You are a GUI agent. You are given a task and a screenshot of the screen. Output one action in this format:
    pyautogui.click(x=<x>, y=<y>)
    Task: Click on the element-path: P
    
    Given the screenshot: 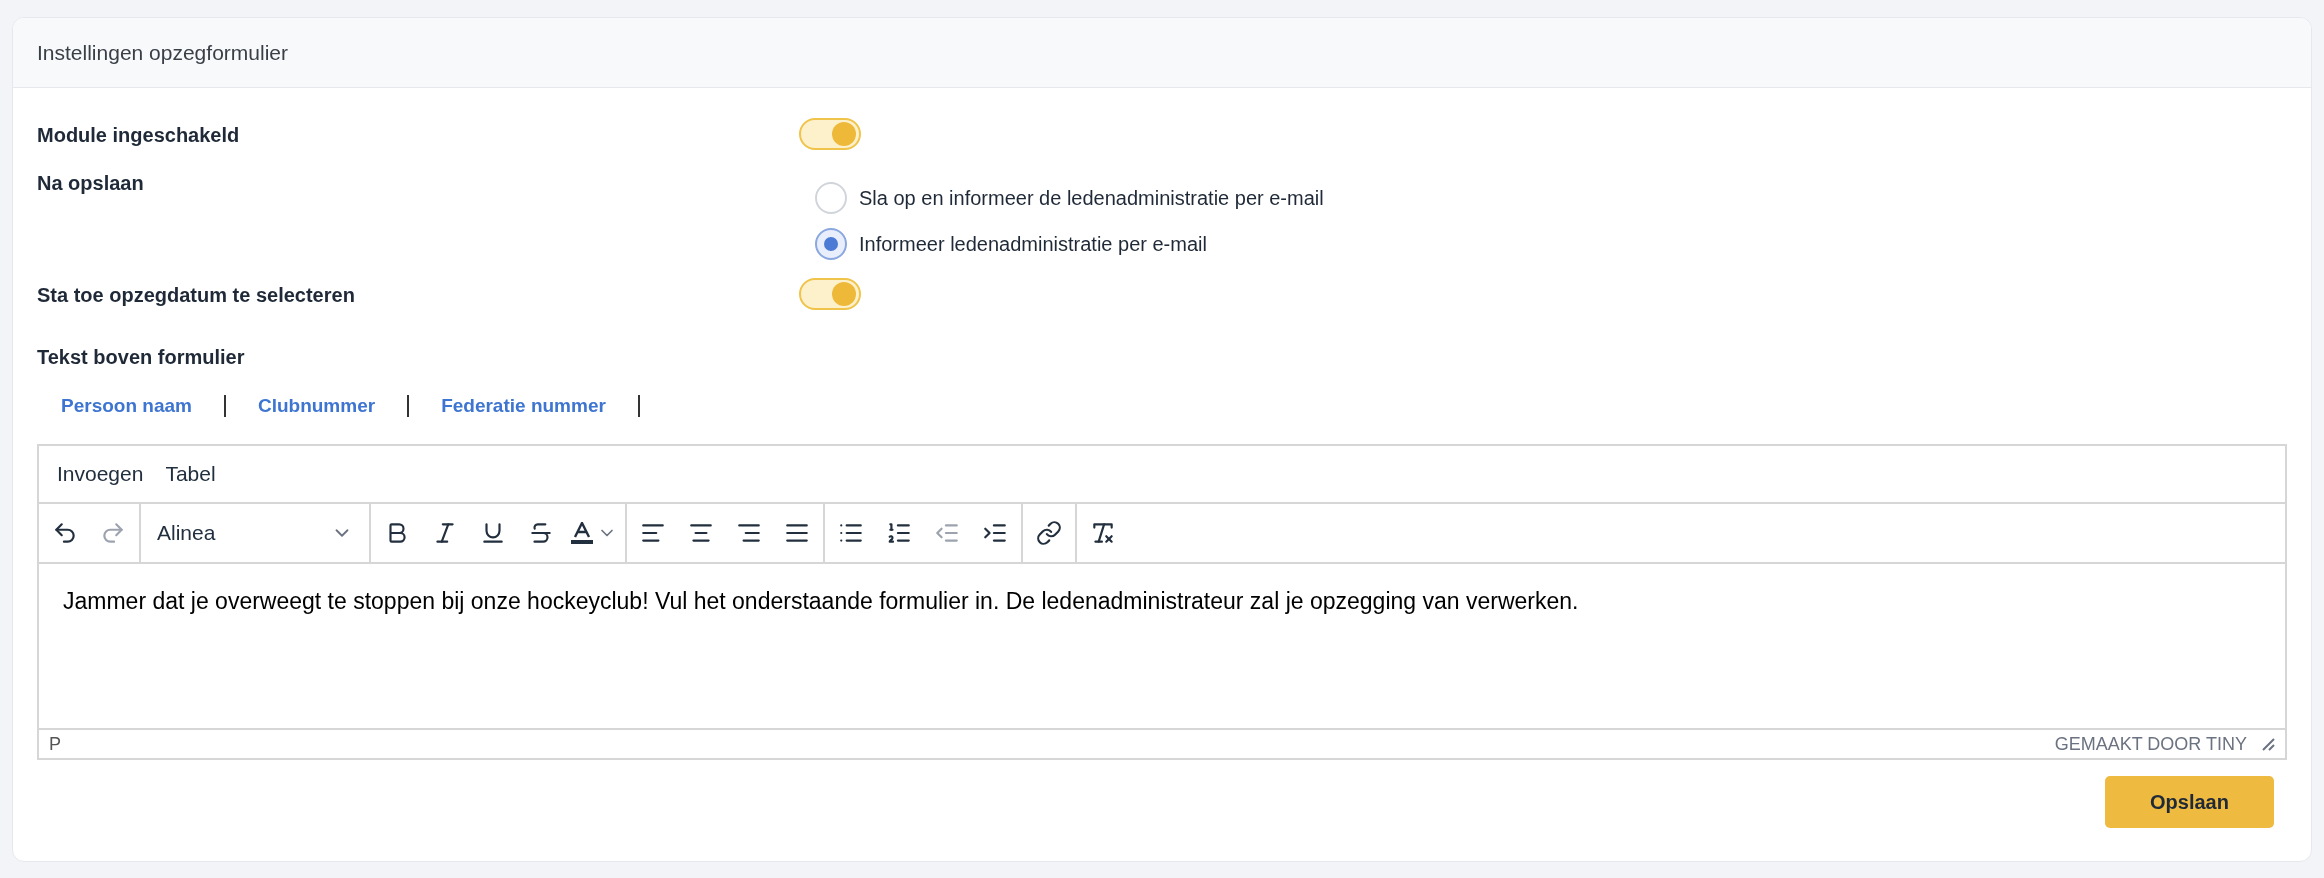 What is the action you would take?
    pyautogui.click(x=55, y=744)
    